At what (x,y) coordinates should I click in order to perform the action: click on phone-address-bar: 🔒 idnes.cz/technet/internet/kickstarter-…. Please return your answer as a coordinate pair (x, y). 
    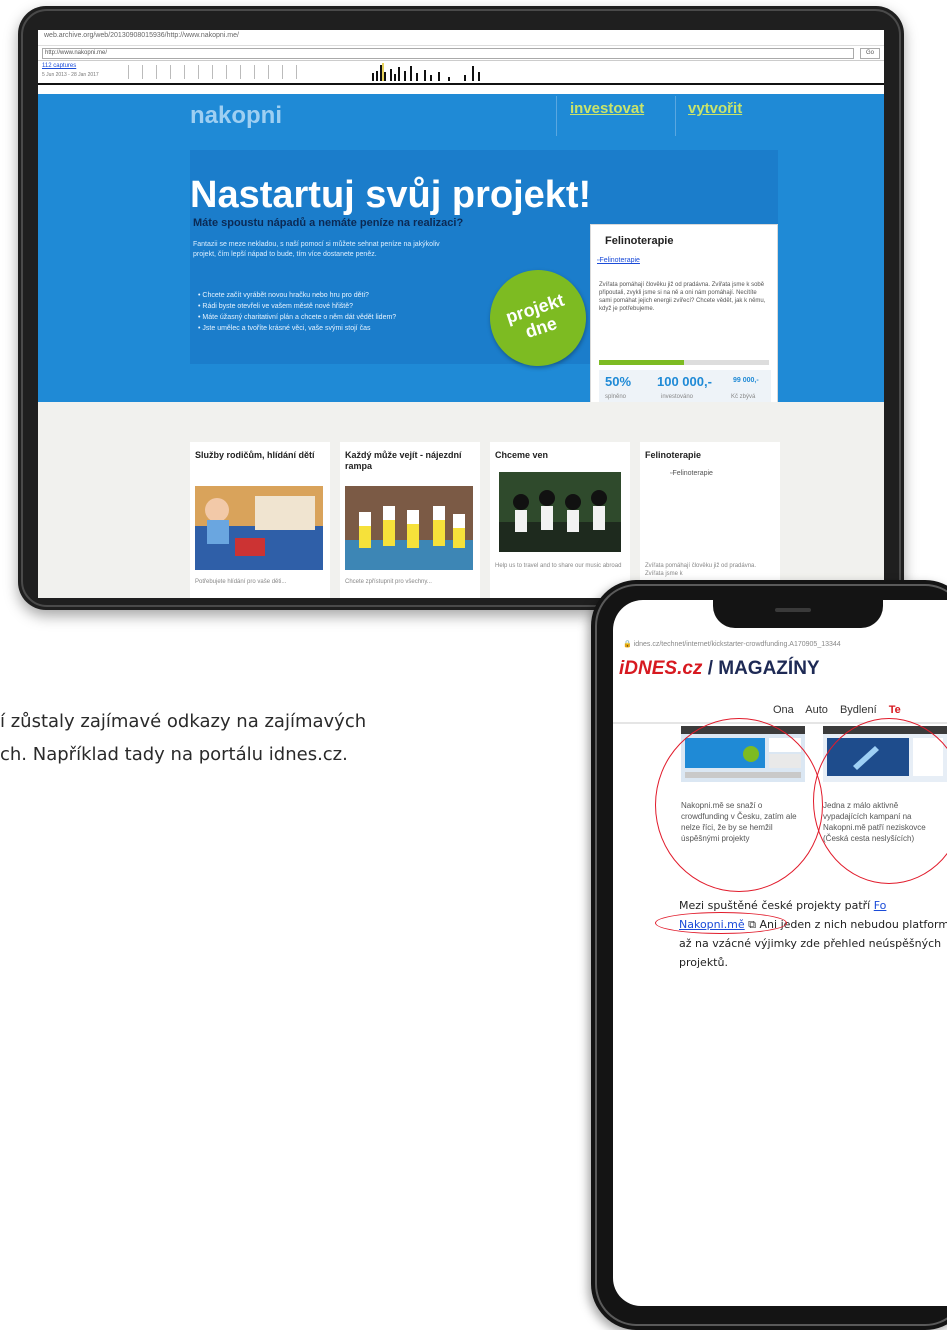
    Looking at the image, I should click on (732, 644).